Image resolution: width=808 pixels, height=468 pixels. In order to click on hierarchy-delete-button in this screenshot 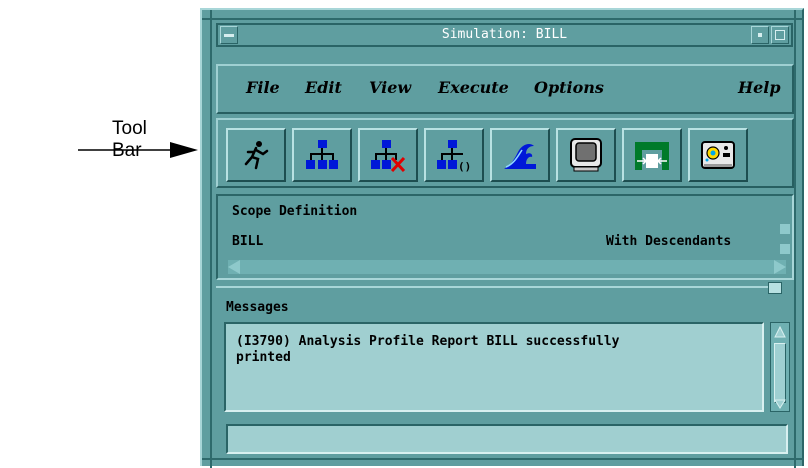, I will do `click(388, 155)`.